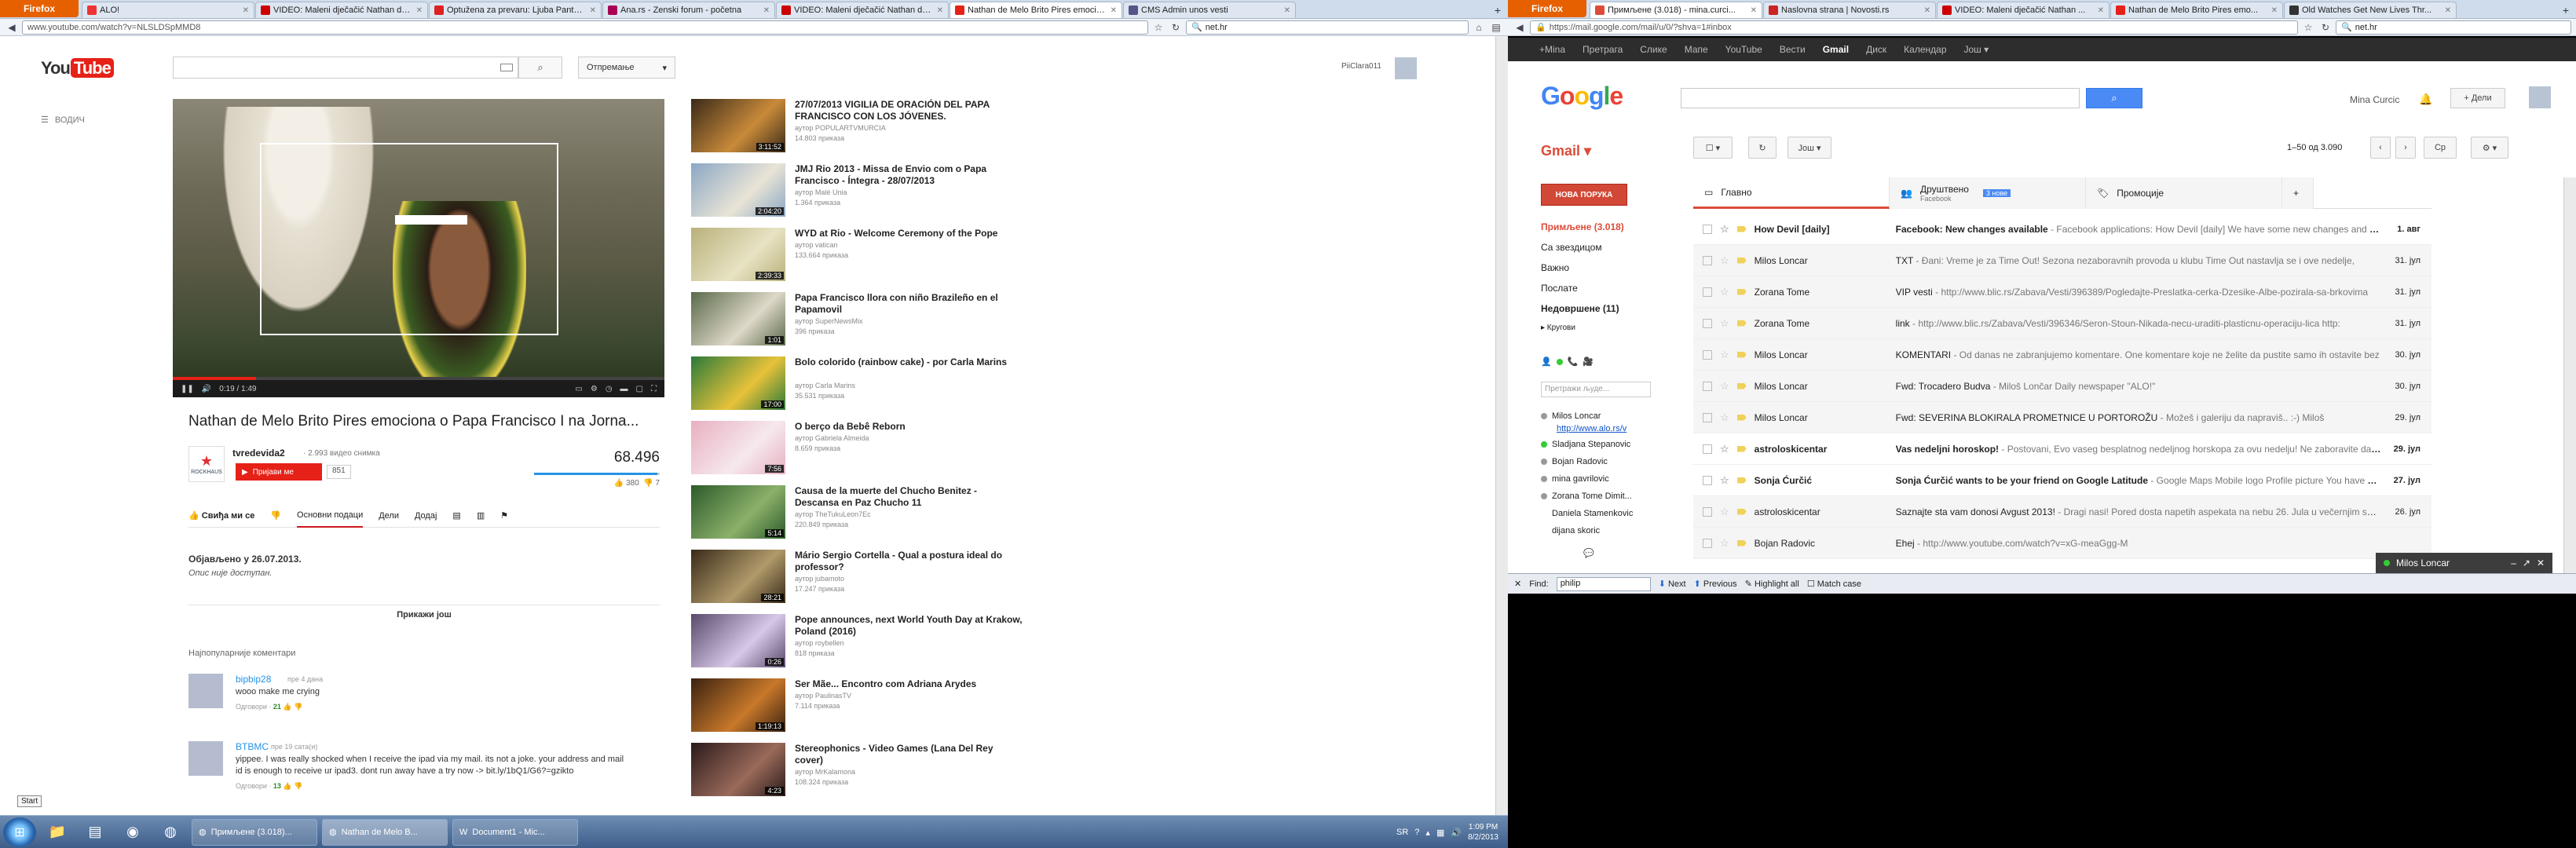  I want to click on settings-button: ⚙ ▾, so click(2490, 148).